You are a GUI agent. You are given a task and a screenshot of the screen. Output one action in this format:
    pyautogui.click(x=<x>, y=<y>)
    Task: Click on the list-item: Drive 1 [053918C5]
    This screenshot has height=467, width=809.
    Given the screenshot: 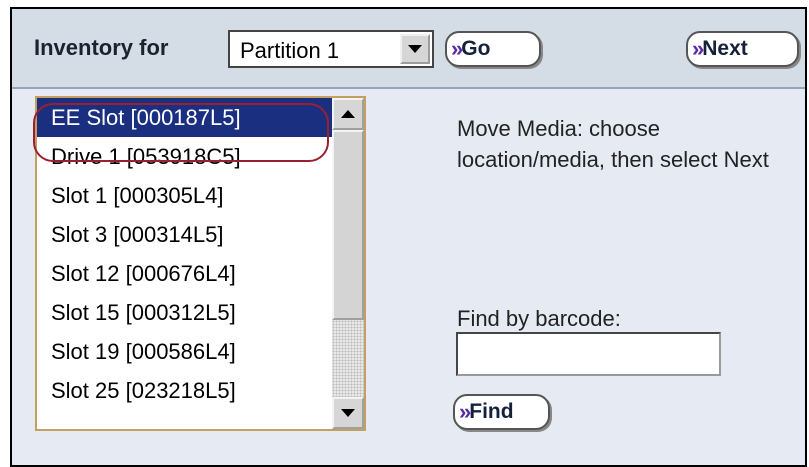 What is the action you would take?
    pyautogui.click(x=185, y=156)
    